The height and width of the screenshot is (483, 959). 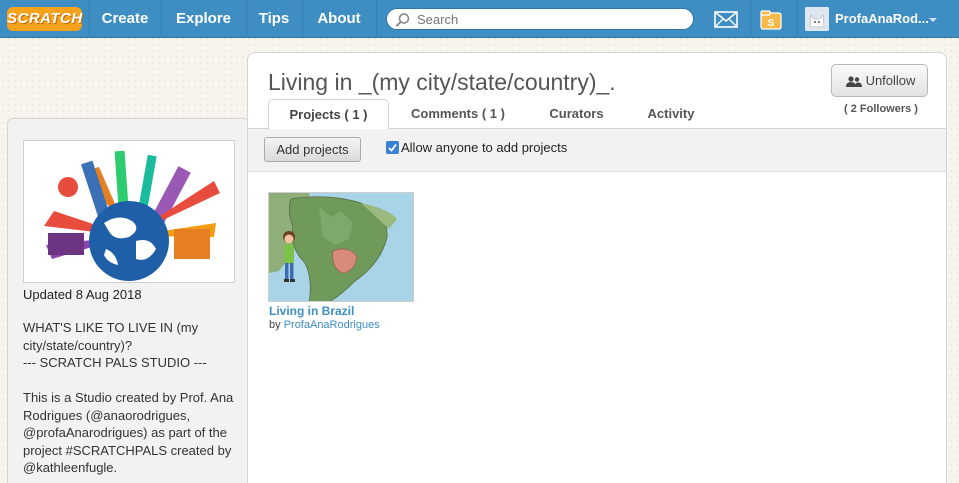 I want to click on allow-anyone-checkbox, so click(x=392, y=147).